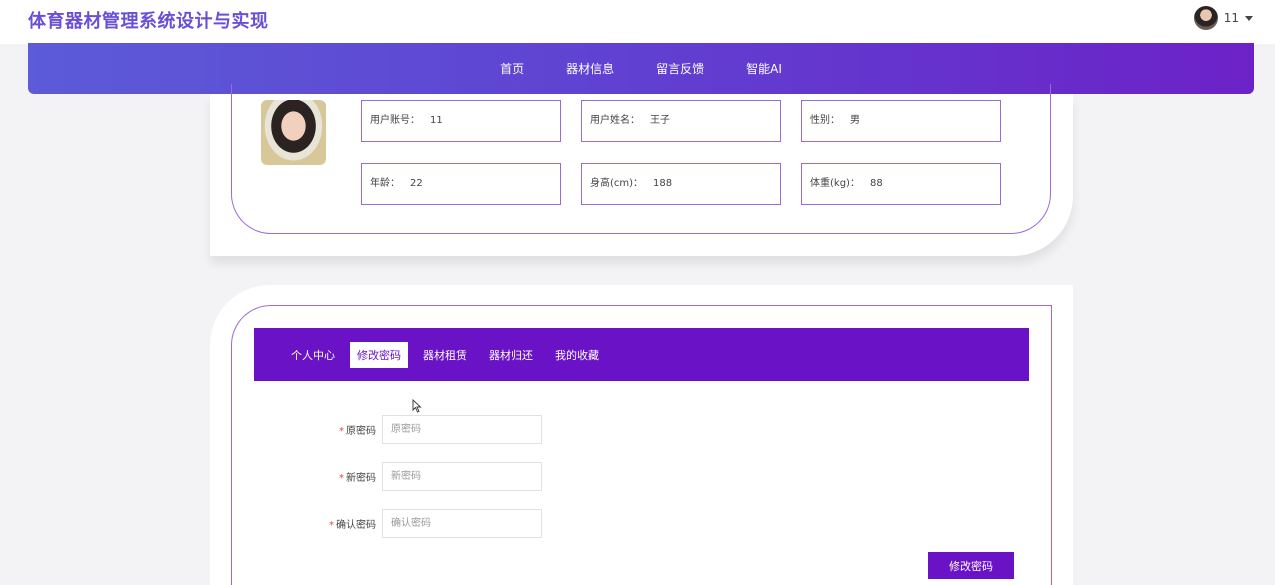  I want to click on new-password-label: * 新密码, so click(357, 478).